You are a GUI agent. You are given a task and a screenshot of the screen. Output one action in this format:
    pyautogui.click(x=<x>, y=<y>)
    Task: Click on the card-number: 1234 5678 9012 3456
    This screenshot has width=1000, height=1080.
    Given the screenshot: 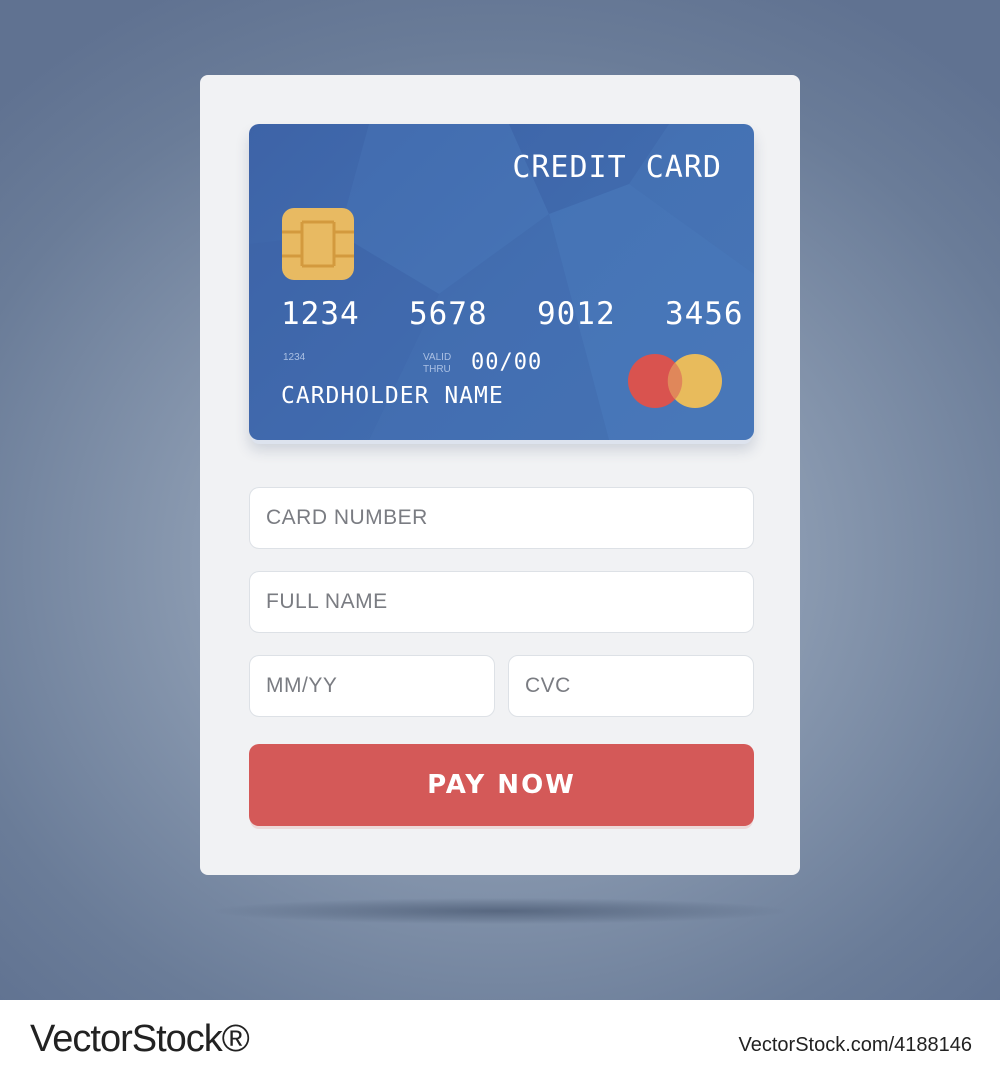 What is the action you would take?
    pyautogui.click(x=512, y=314)
    